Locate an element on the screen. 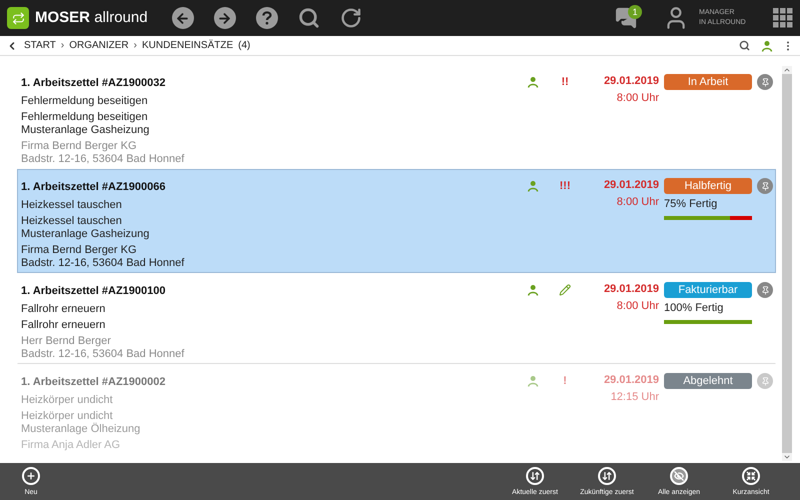 Image resolution: width=800 pixels, height=500 pixels. priority-marker: !!! is located at coordinates (565, 186).